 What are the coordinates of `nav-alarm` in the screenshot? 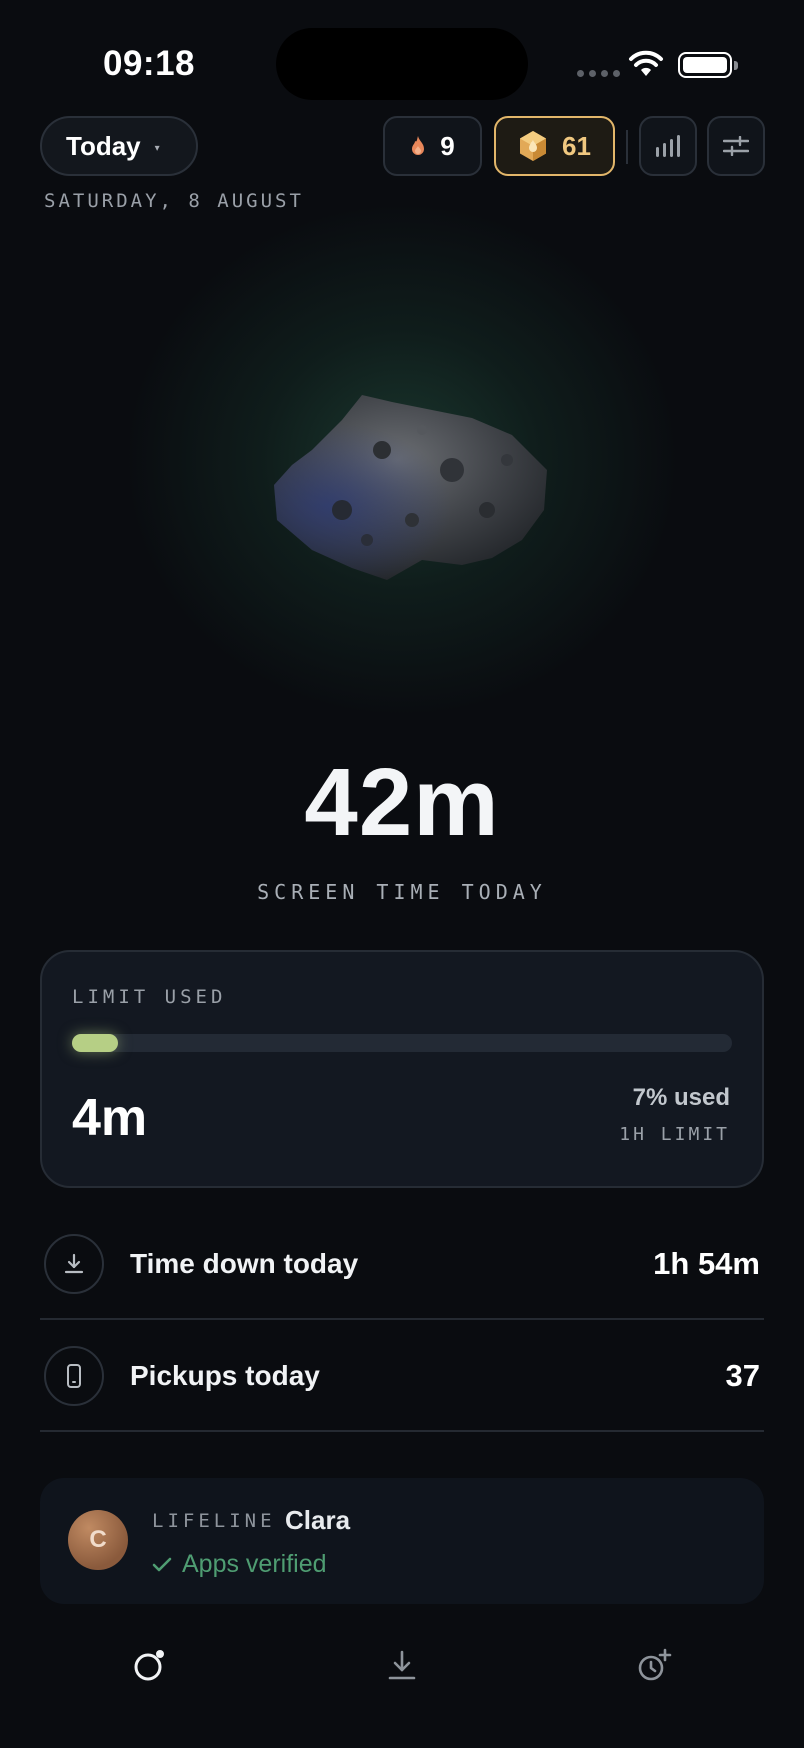 It's located at (654, 1665).